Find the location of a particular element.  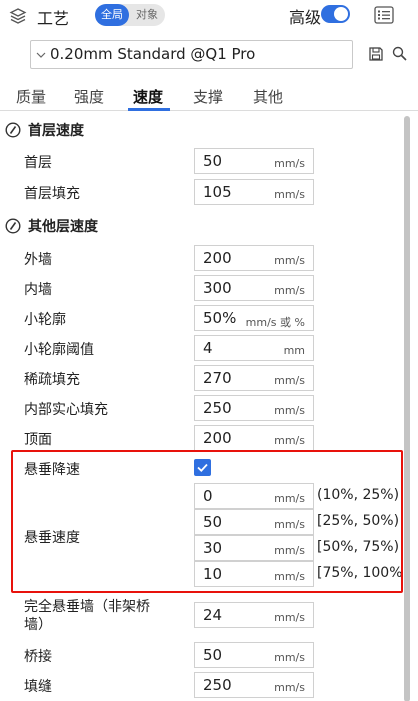

scope-object-button: 对象 is located at coordinates (147, 15).